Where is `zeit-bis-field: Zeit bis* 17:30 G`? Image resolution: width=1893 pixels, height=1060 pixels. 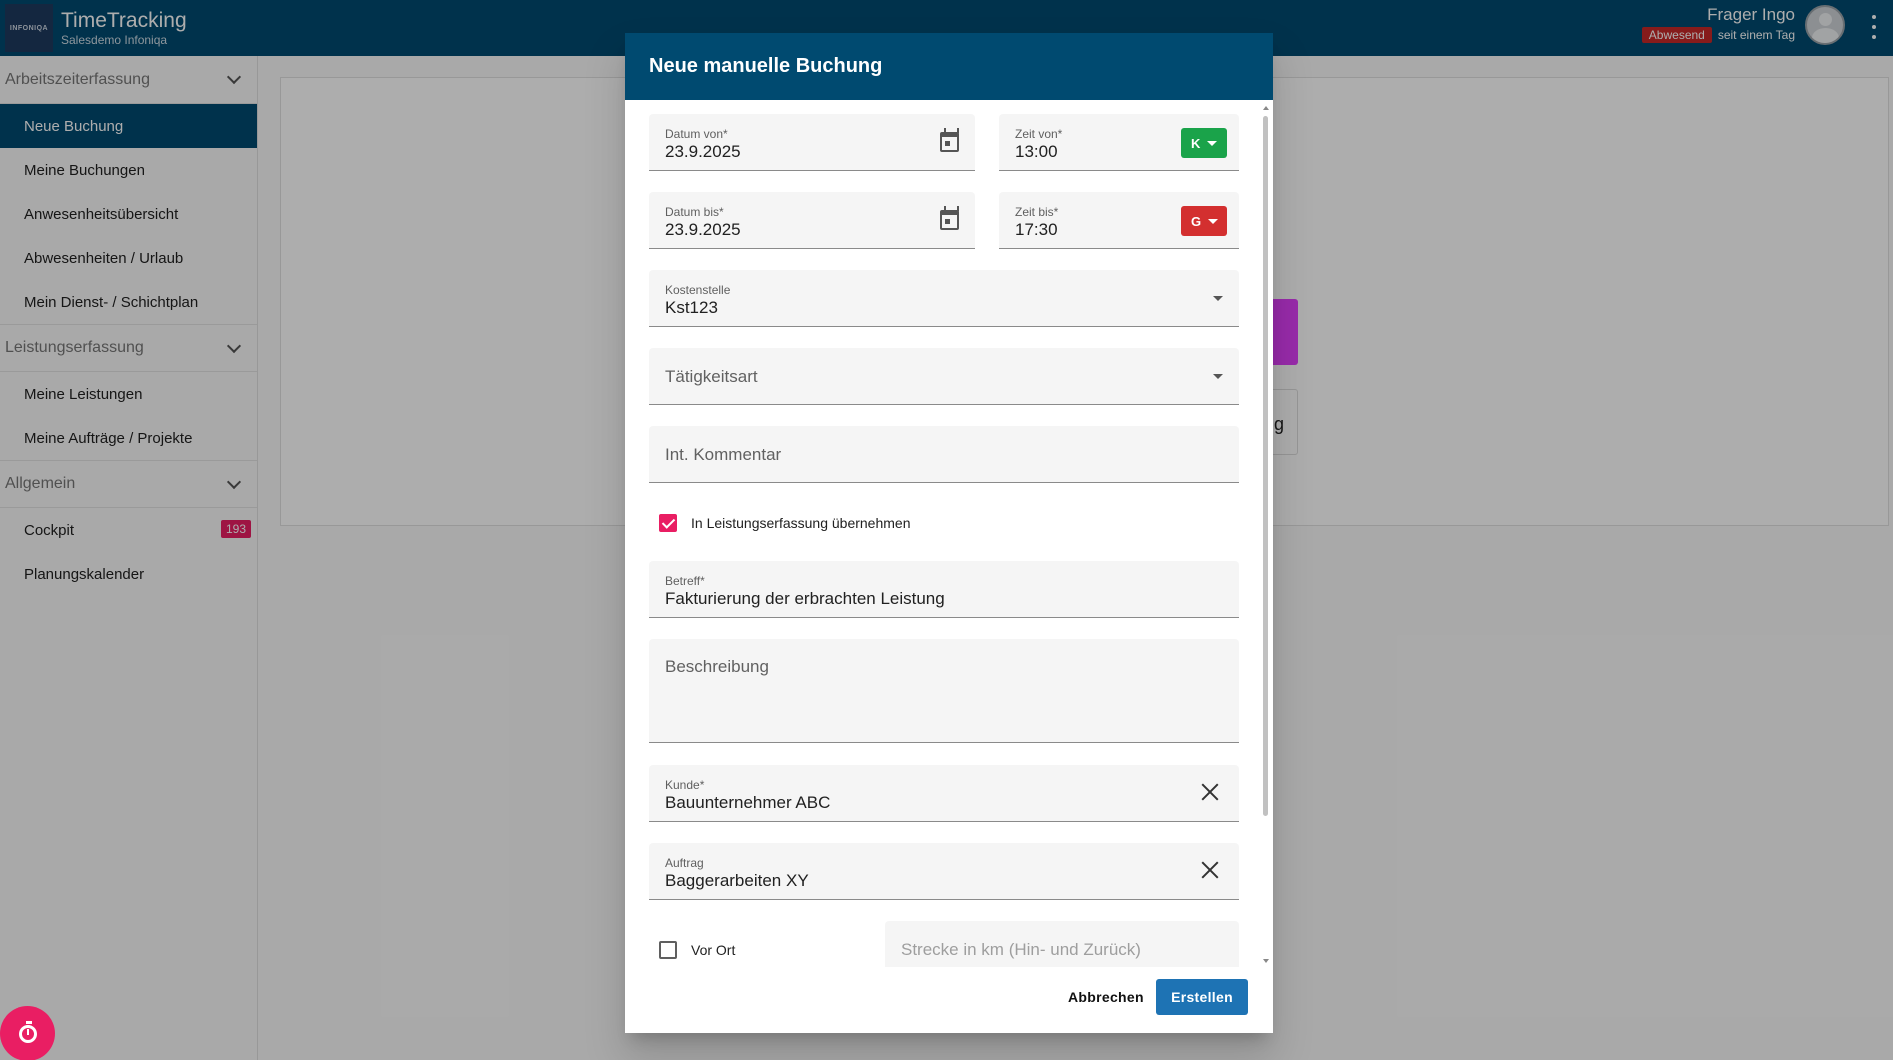
zeit-bis-field: Zeit bis* 17:30 G is located at coordinates (1119, 220).